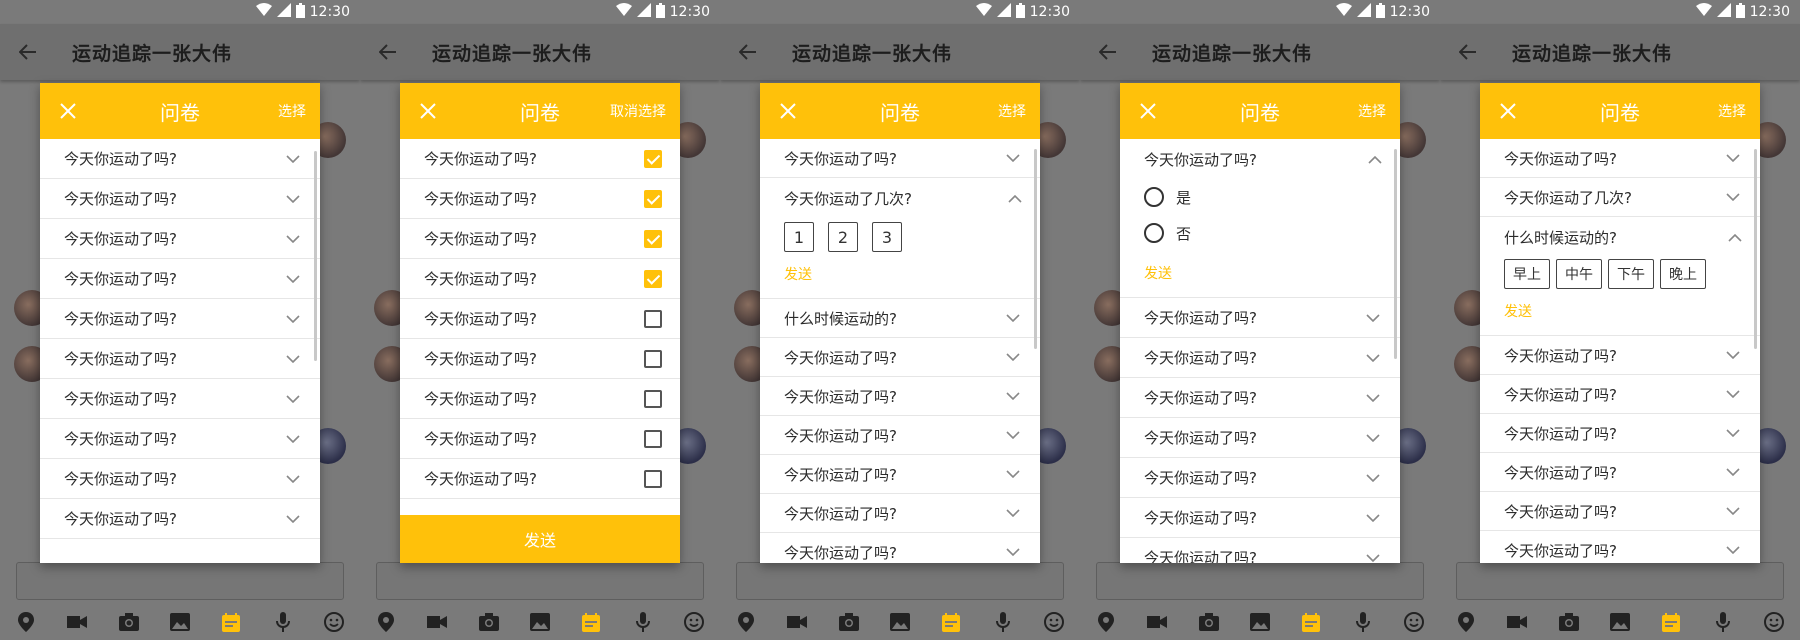  I want to click on send-answer-link: 发送, so click(1623, 311).